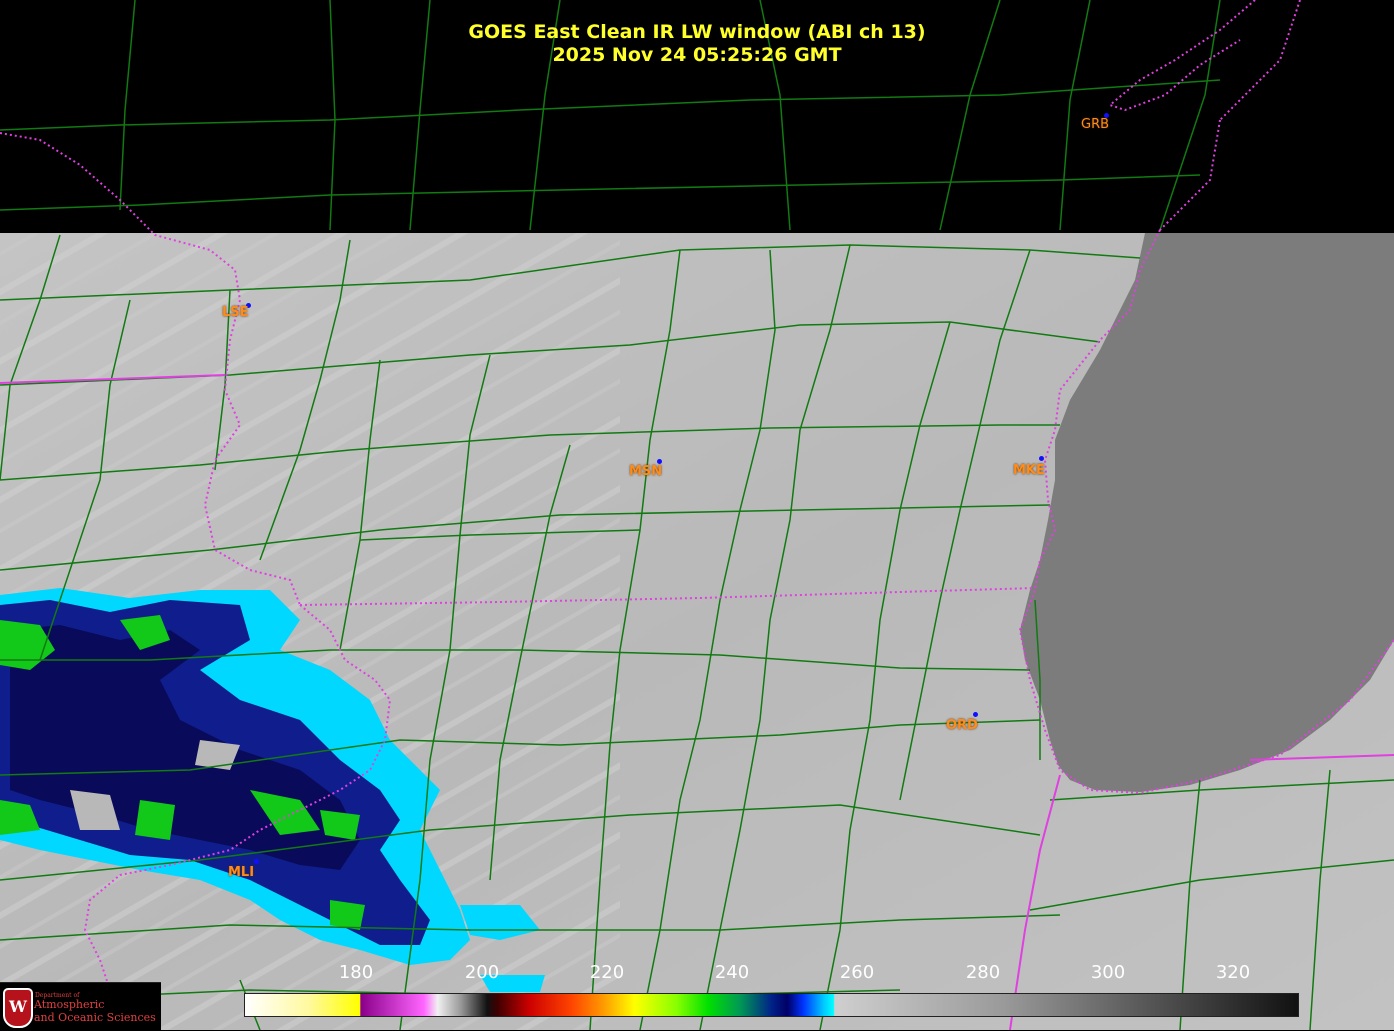 The image size is (1394, 1031). What do you see at coordinates (1233, 972) in the screenshot?
I see `colorbar-tick: 320` at bounding box center [1233, 972].